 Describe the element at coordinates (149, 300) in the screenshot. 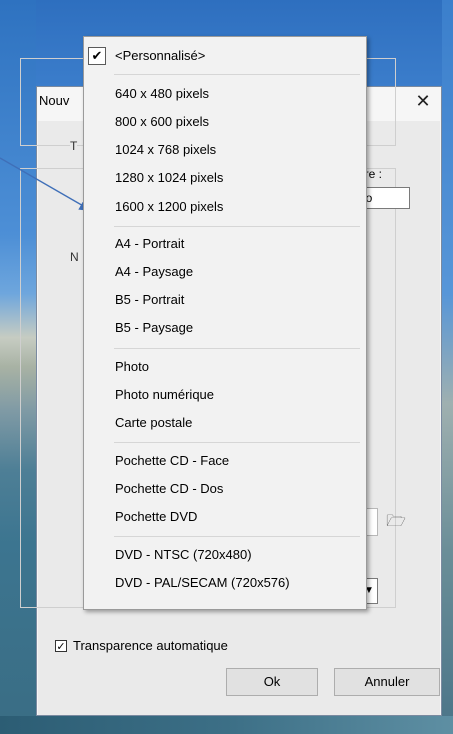

I see `menu-item-b5-portrait: B5 - Portrait` at that location.